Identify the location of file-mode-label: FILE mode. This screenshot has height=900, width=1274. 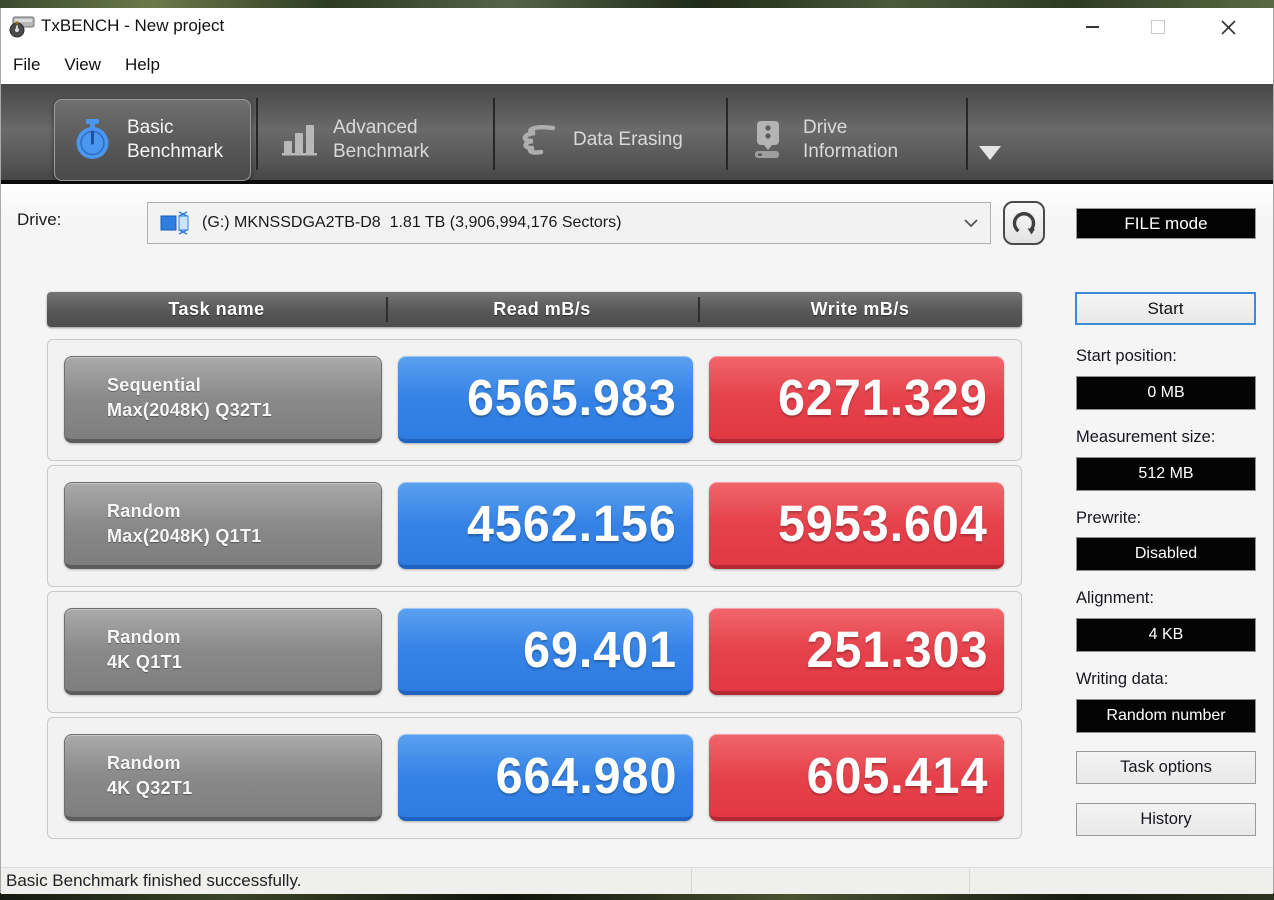
(1166, 223).